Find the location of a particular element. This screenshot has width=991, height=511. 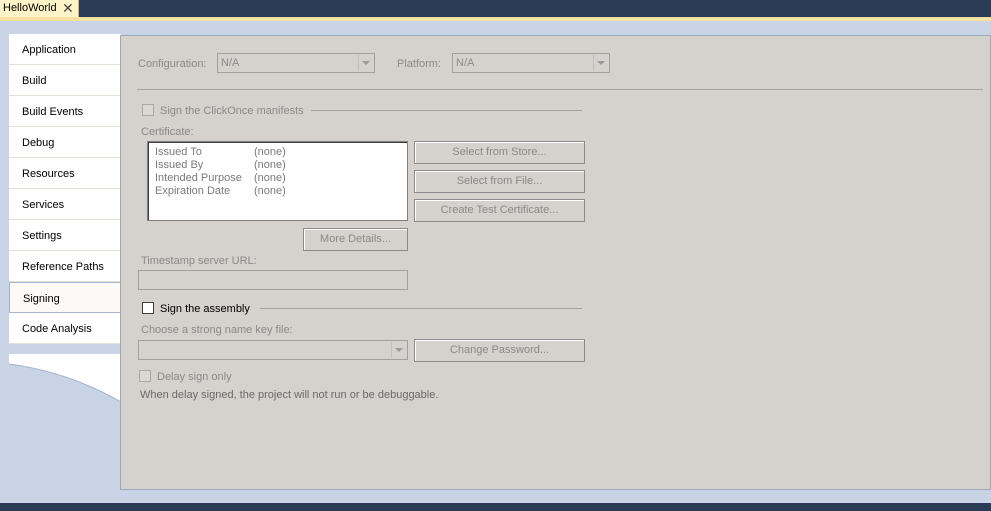

status-strip is located at coordinates (495, 507).